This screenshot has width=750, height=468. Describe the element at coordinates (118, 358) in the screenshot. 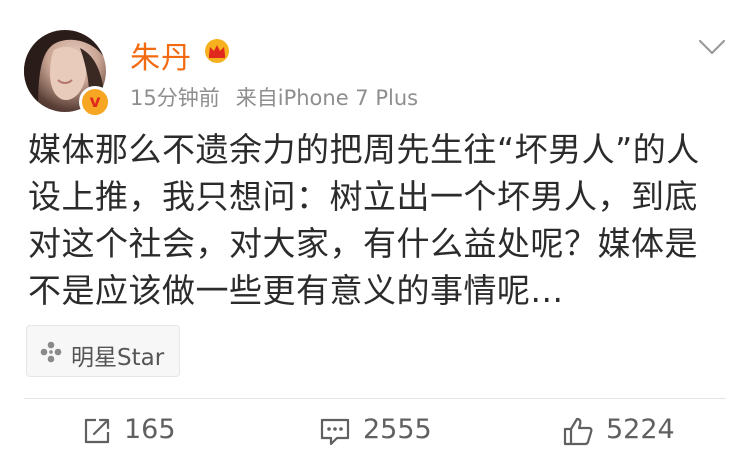

I see `topic-tag-label: 明星Star` at that location.